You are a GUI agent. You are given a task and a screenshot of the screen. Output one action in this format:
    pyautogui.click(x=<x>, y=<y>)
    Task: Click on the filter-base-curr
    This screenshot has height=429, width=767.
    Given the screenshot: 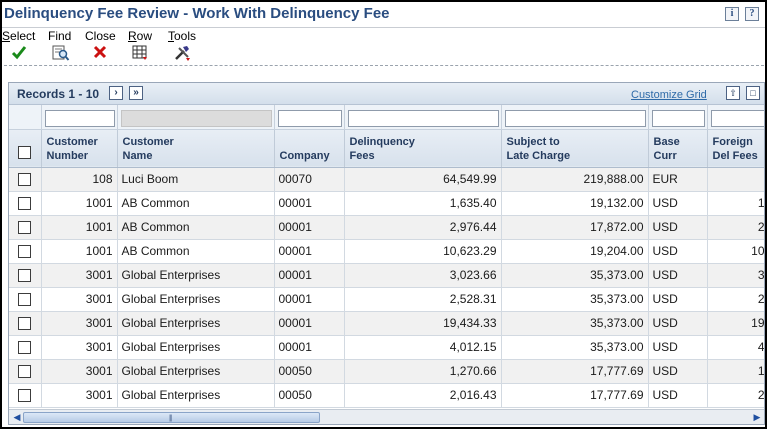 What is the action you would take?
    pyautogui.click(x=678, y=118)
    